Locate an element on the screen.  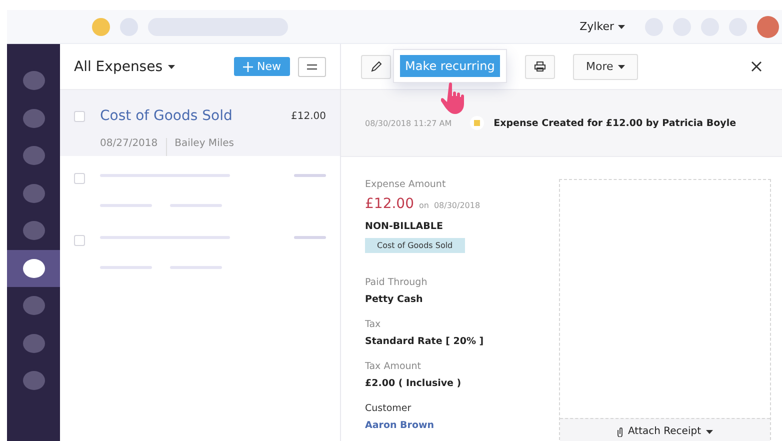
paperclip-icon is located at coordinates (620, 431).